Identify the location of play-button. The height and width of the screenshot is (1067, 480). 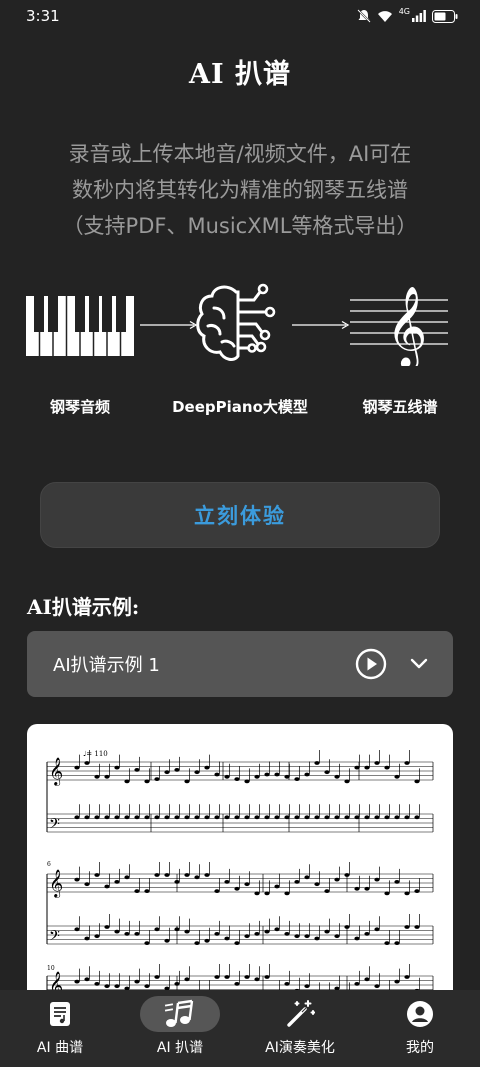
(371, 664).